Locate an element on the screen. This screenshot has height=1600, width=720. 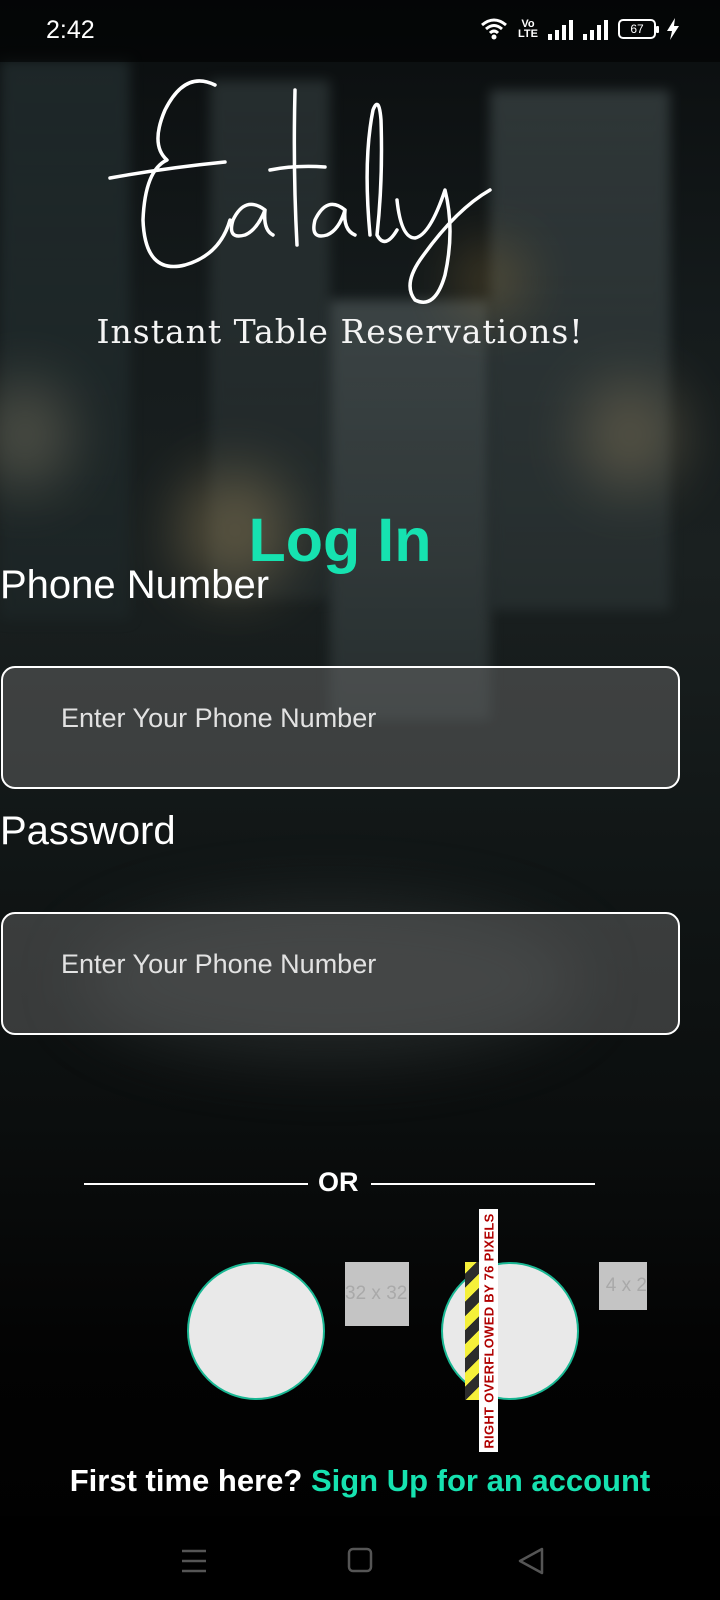
wifi-icon is located at coordinates (494, 29).